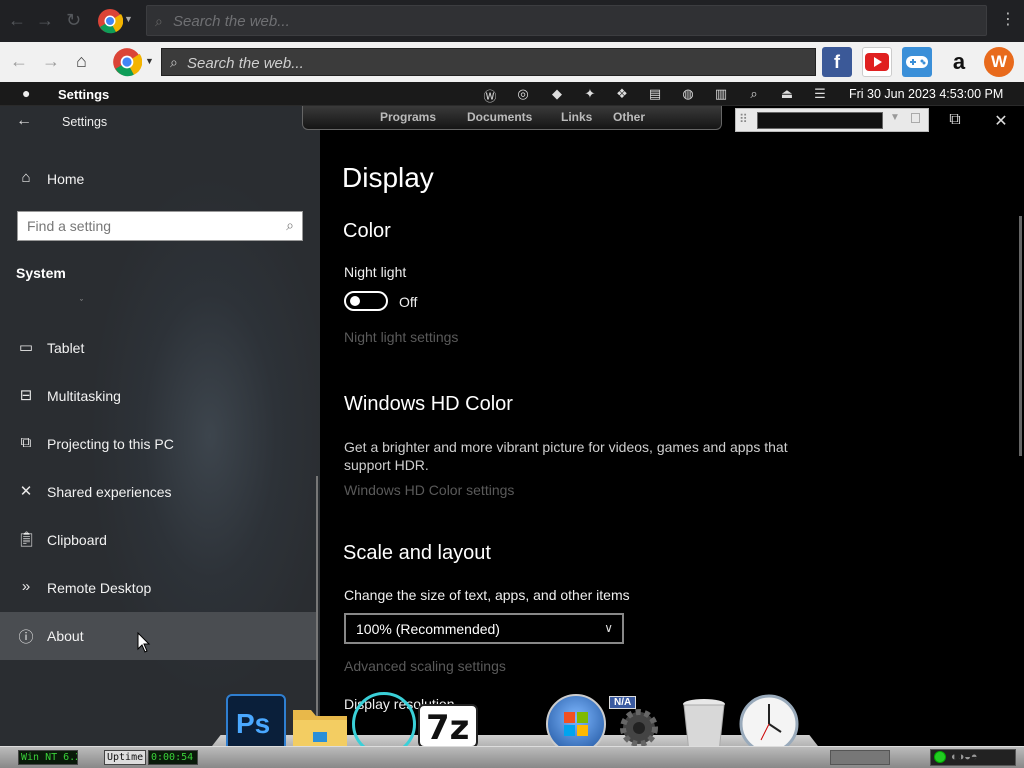 This screenshot has width=1024, height=768. I want to click on spotlight-search-icon: ⌕, so click(754, 94).